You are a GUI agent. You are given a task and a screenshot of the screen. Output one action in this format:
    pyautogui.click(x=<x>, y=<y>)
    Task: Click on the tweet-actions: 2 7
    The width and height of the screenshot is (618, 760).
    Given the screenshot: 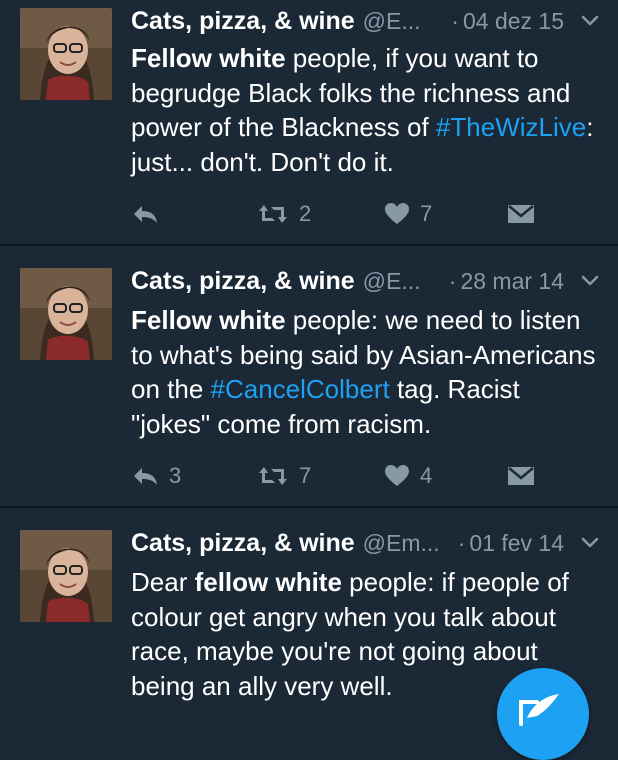 What is the action you would take?
    pyautogui.click(x=309, y=214)
    